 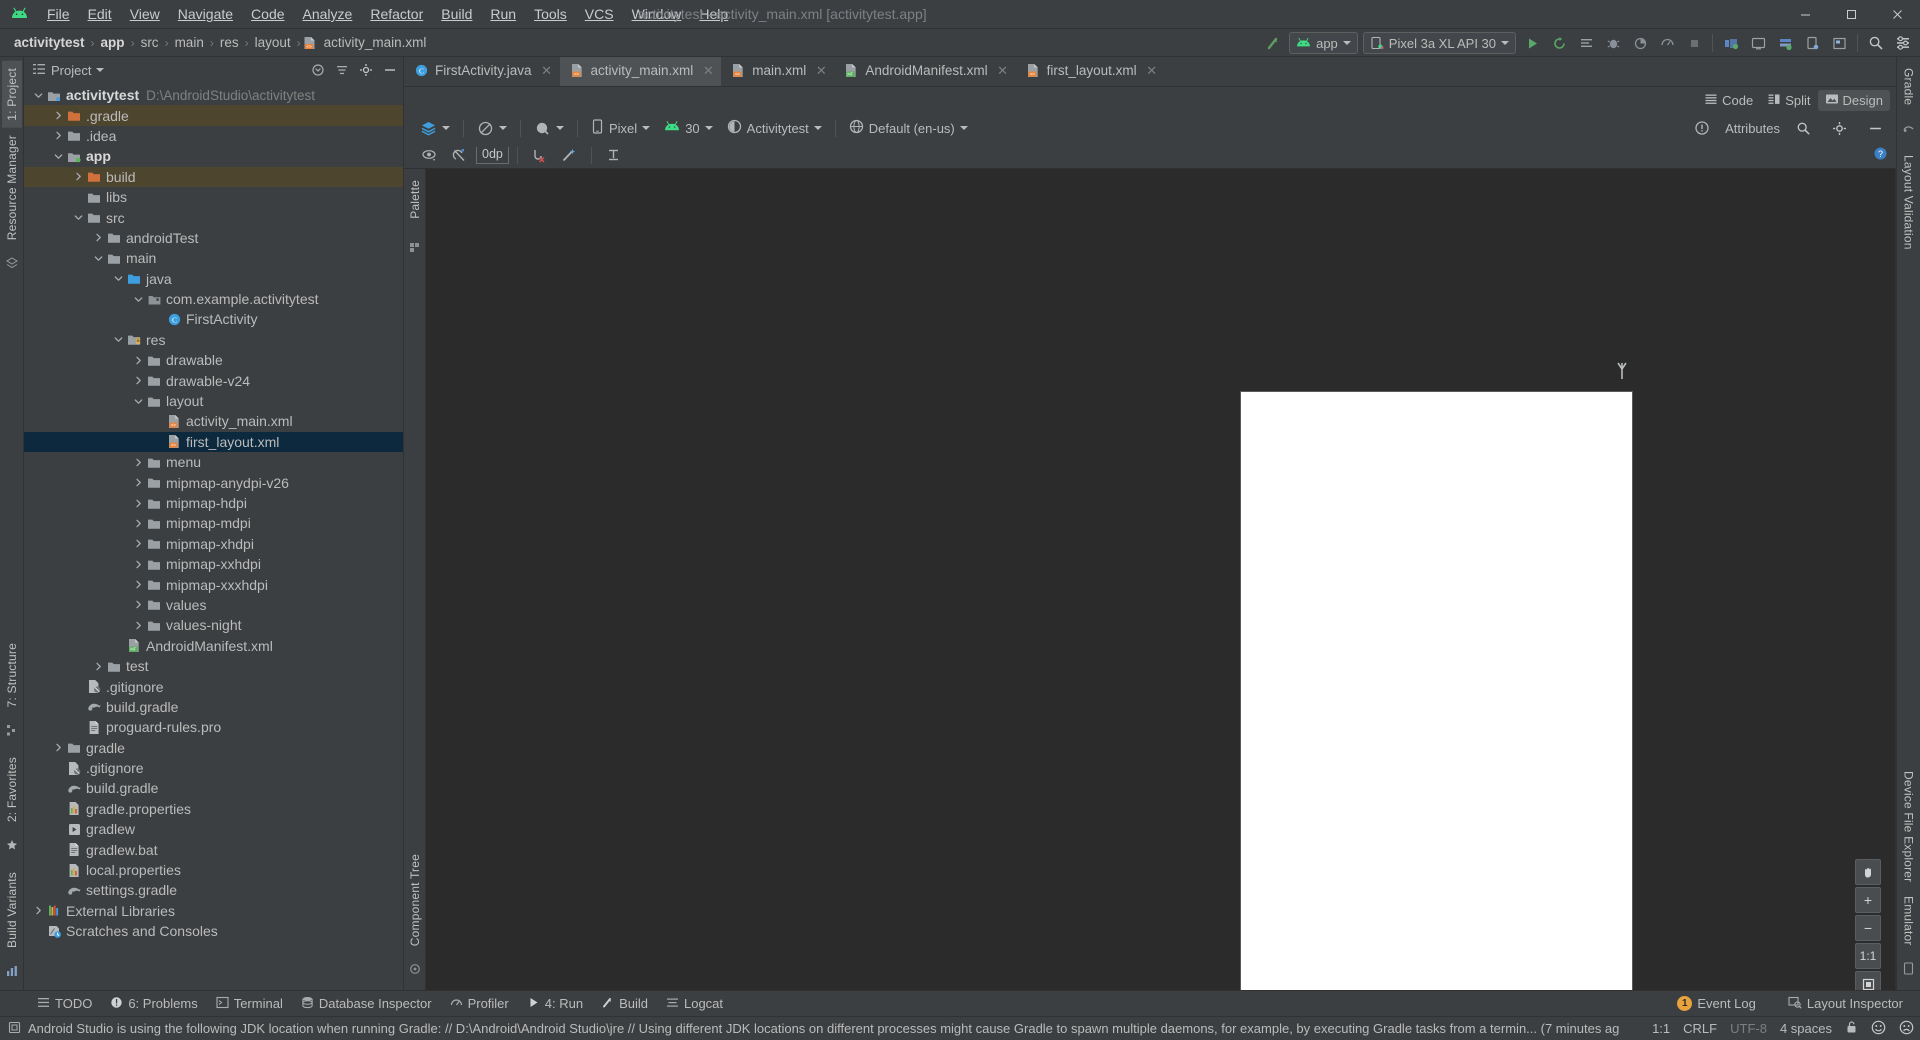 What do you see at coordinates (213, 482) in the screenshot?
I see `tree-node-mipmap-anydpi-v26: mipmap-anydpi-v26` at bounding box center [213, 482].